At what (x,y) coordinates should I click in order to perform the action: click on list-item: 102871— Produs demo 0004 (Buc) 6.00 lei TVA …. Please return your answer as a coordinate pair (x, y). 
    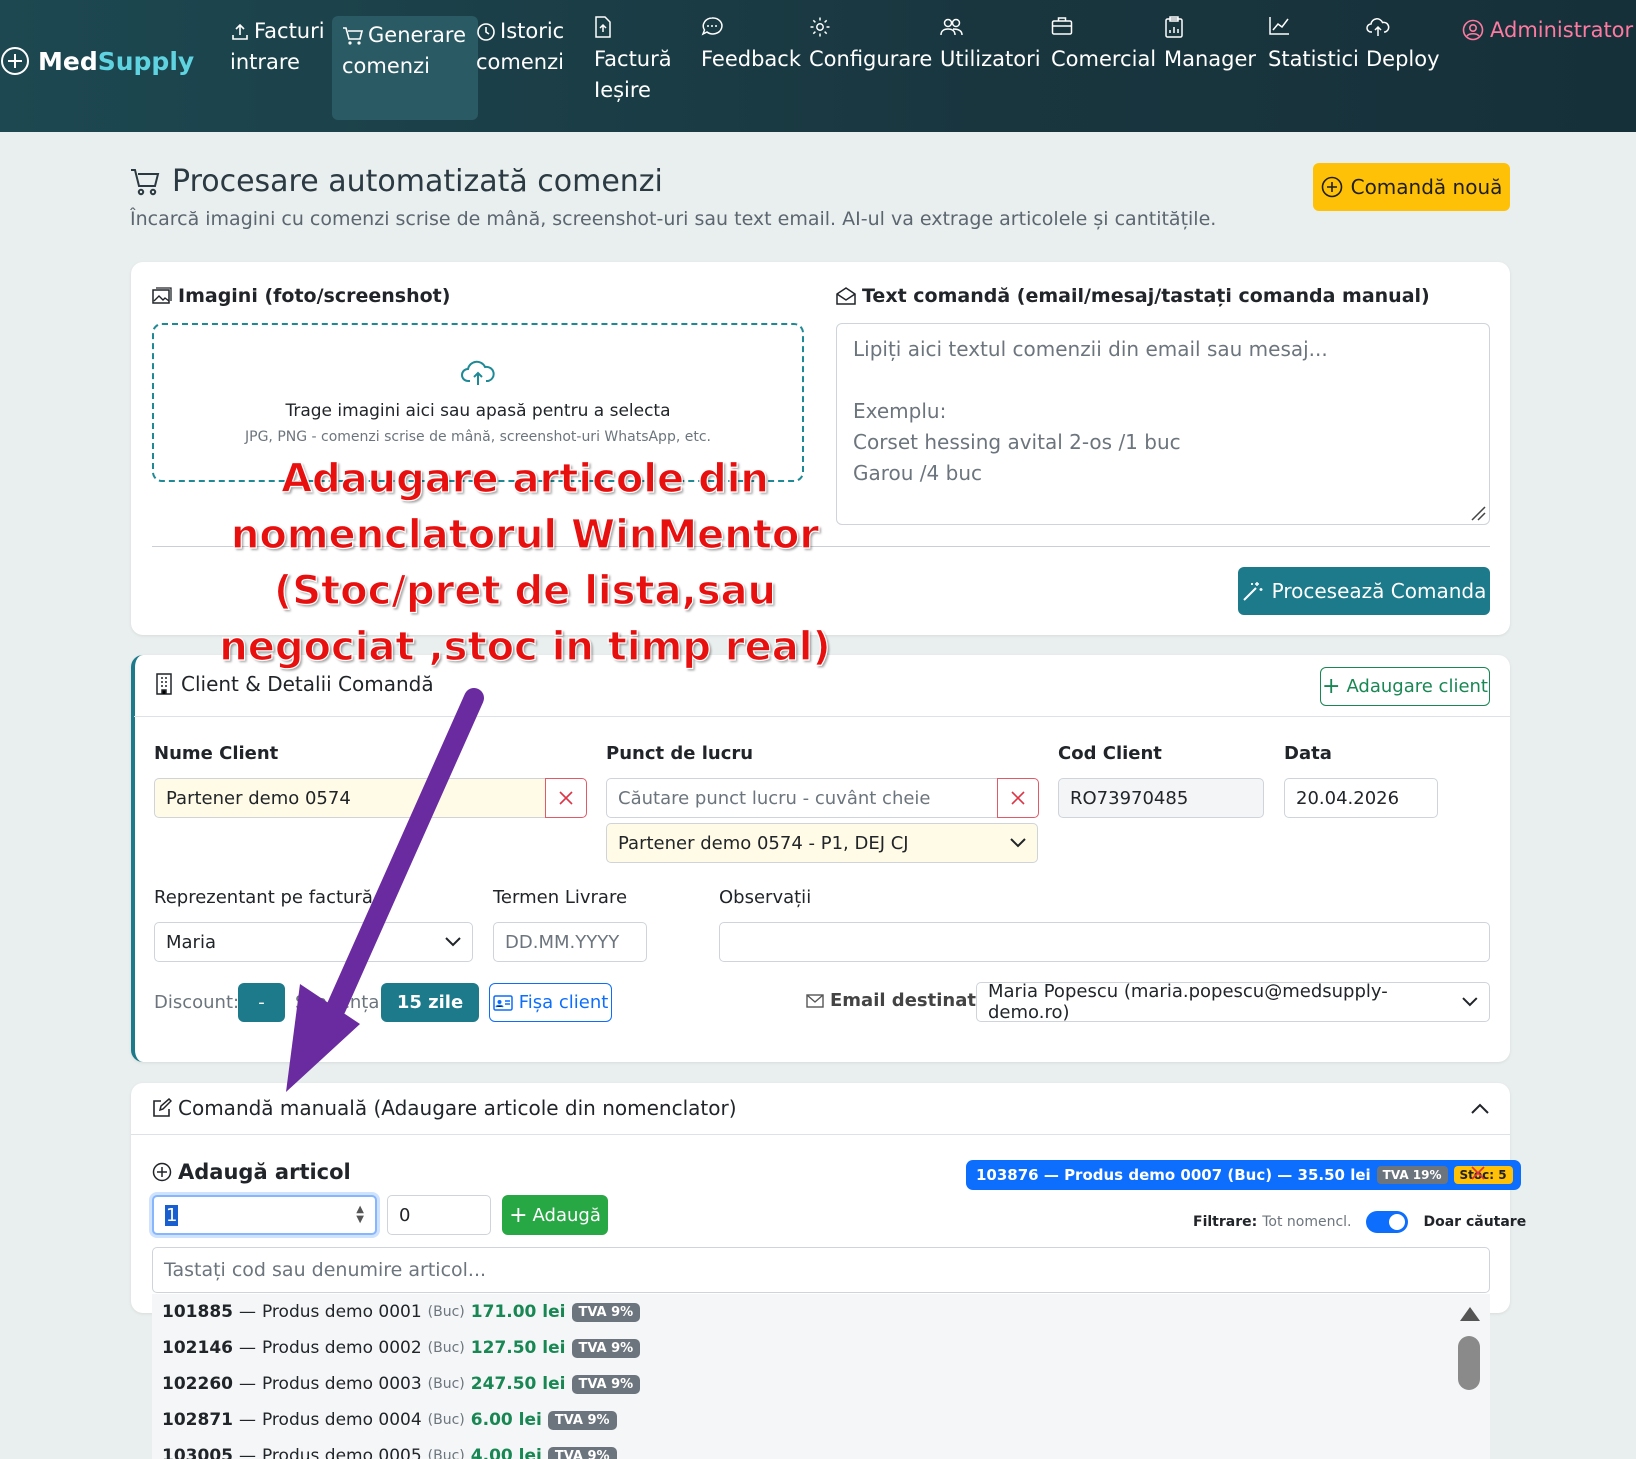
    Looking at the image, I should click on (821, 1420).